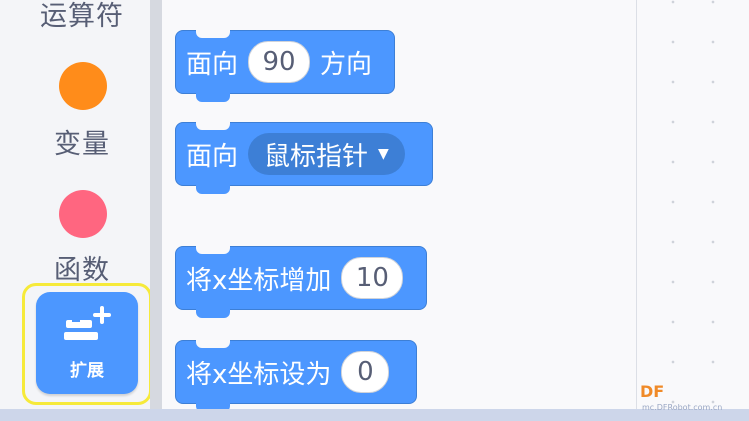 The height and width of the screenshot is (421, 749). Describe the element at coordinates (259, 280) in the screenshot. I see `block-text: 将x坐标增加` at that location.